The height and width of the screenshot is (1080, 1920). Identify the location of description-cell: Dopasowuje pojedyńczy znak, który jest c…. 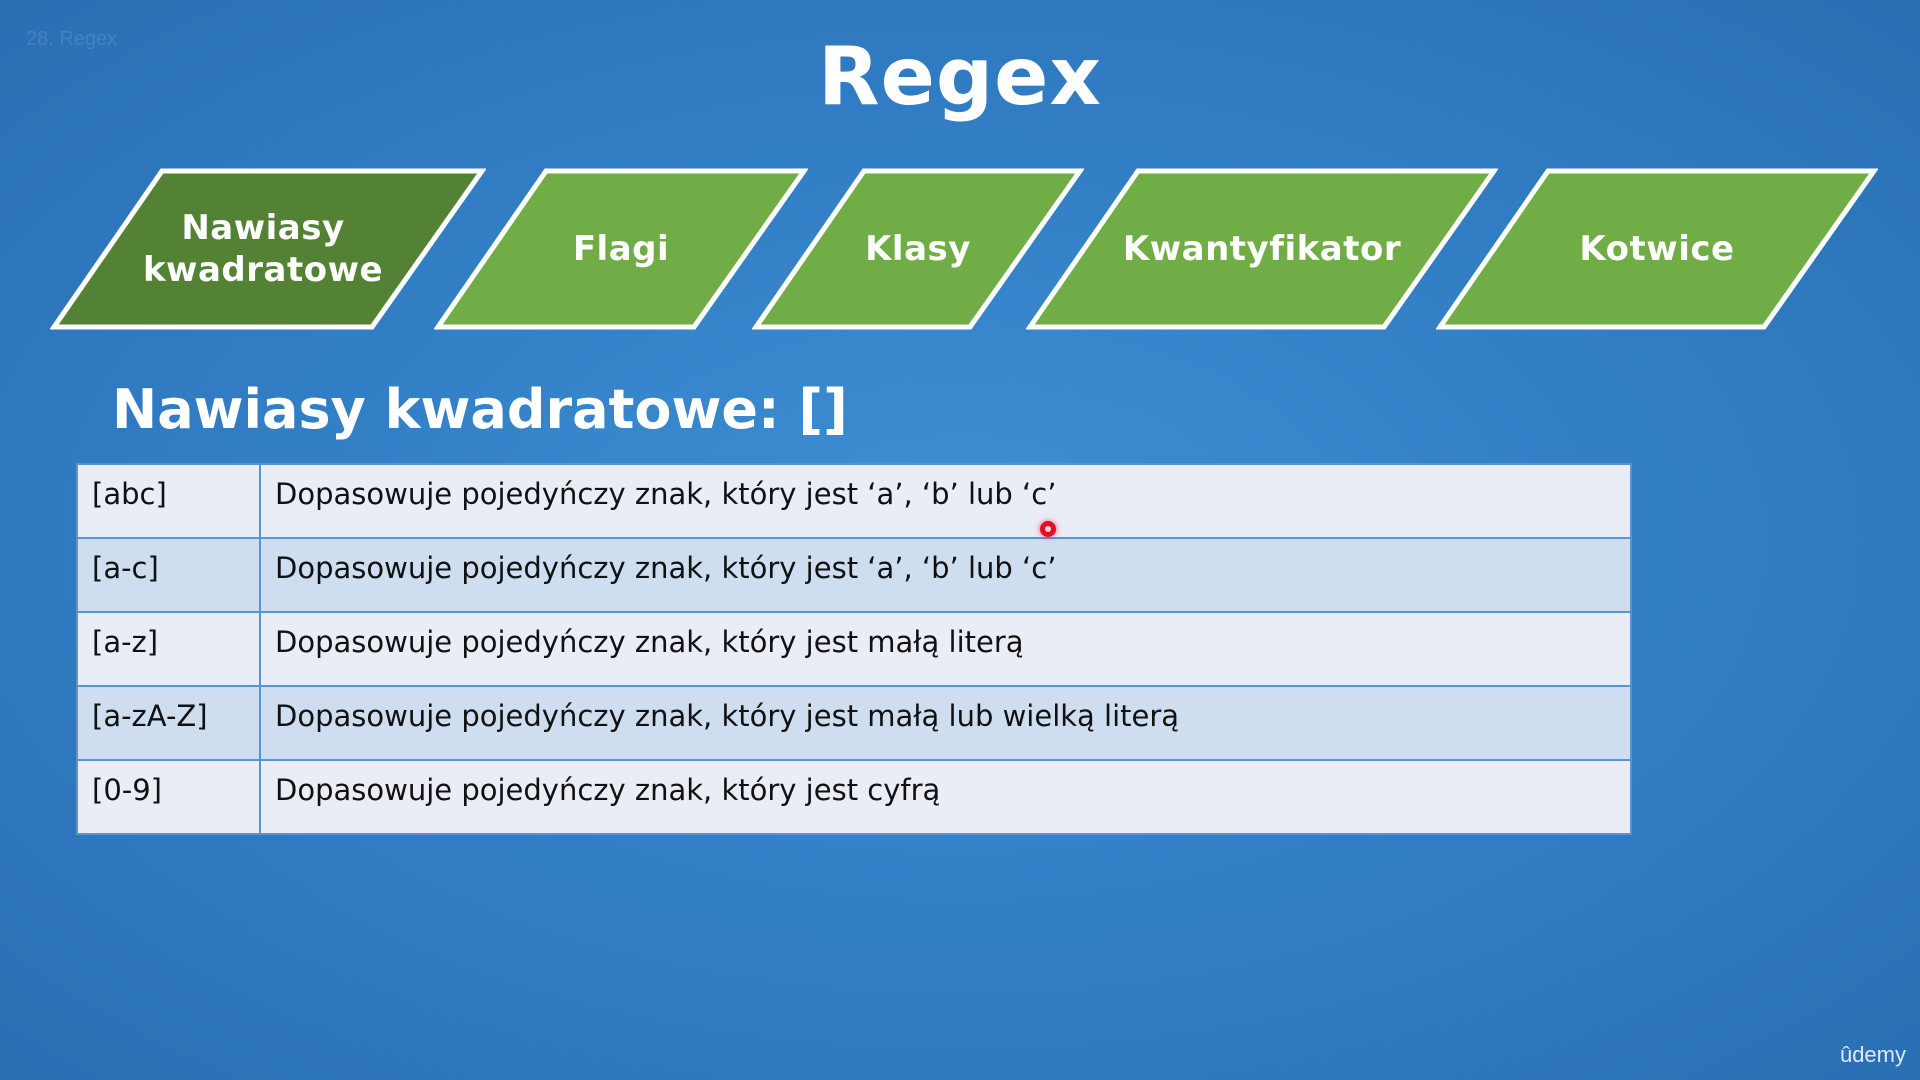
(945, 797).